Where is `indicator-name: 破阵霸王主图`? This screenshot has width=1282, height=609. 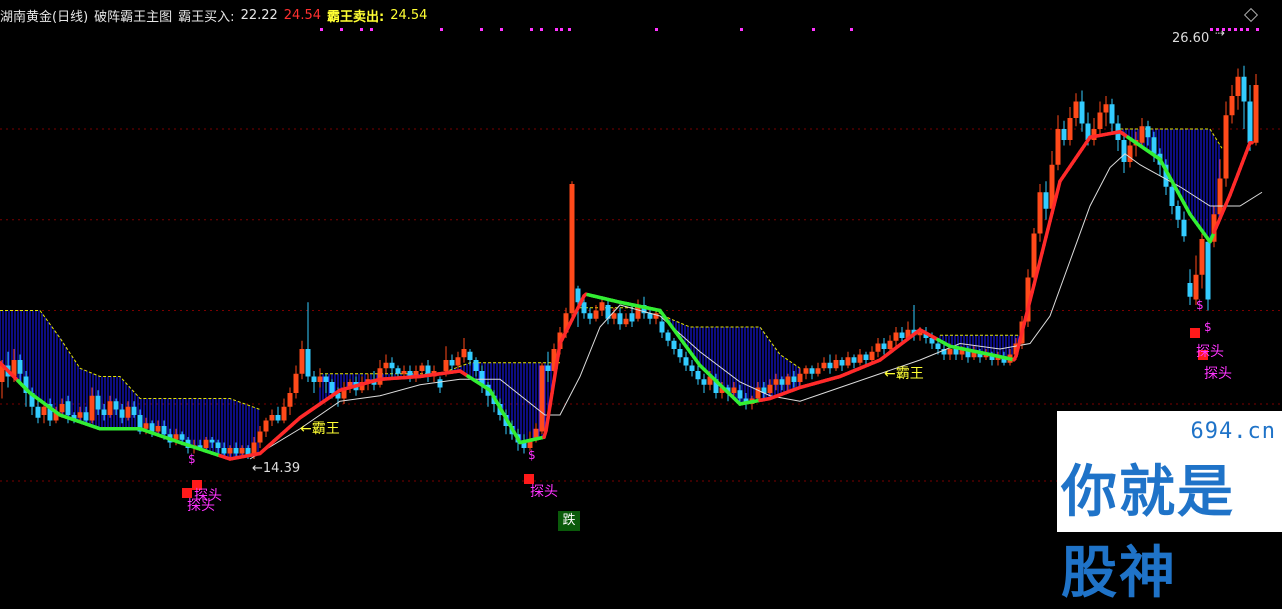
indicator-name: 破阵霸王主图 is located at coordinates (133, 15).